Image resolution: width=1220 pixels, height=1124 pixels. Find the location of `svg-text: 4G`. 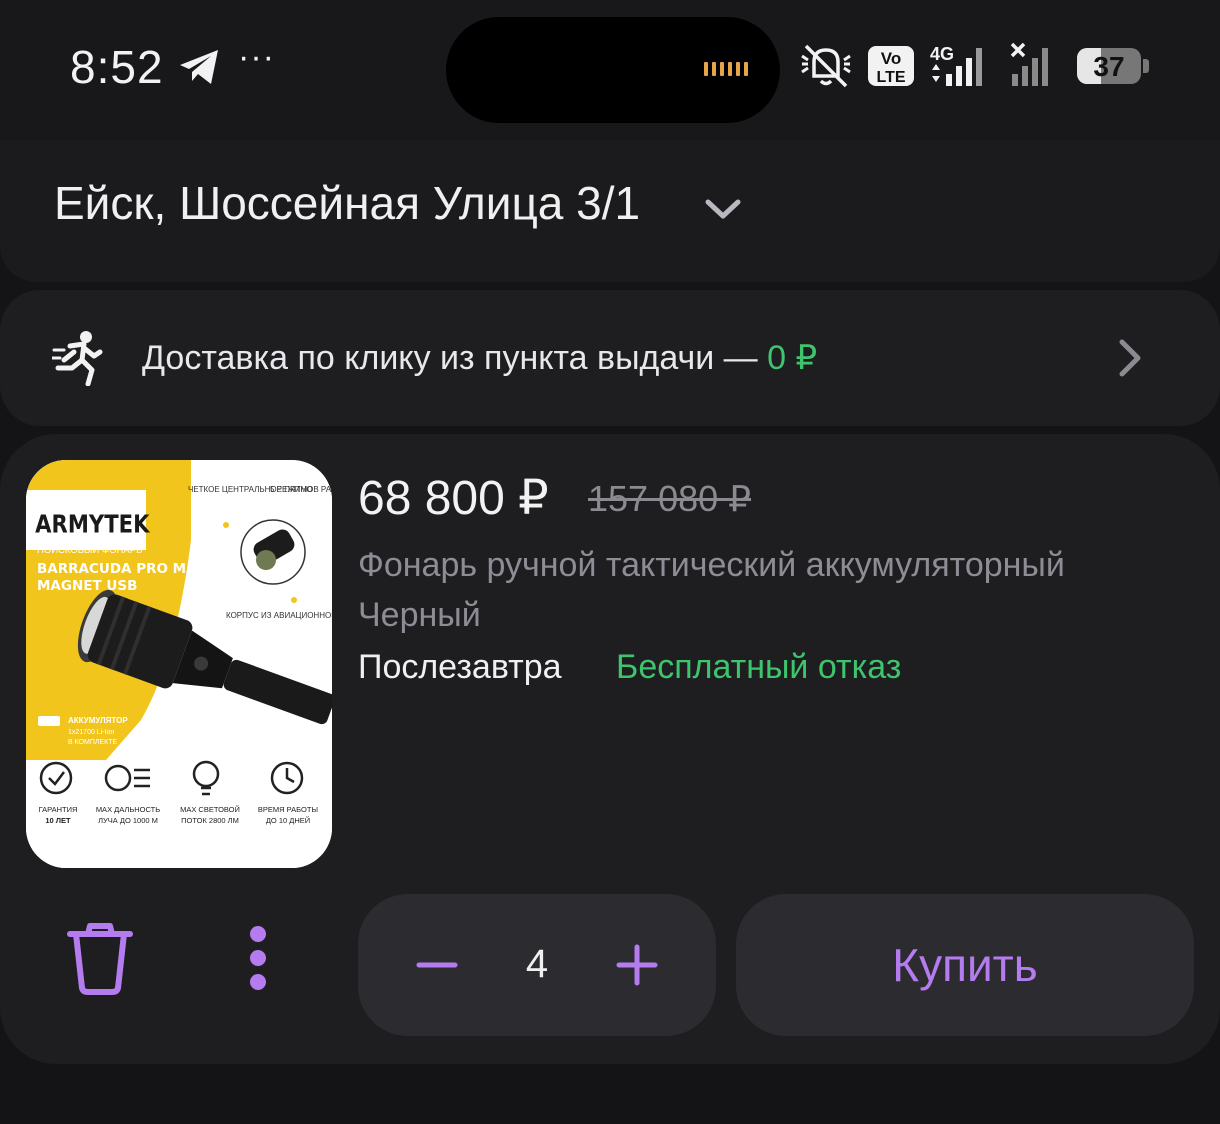

svg-text: 4G is located at coordinates (942, 54).